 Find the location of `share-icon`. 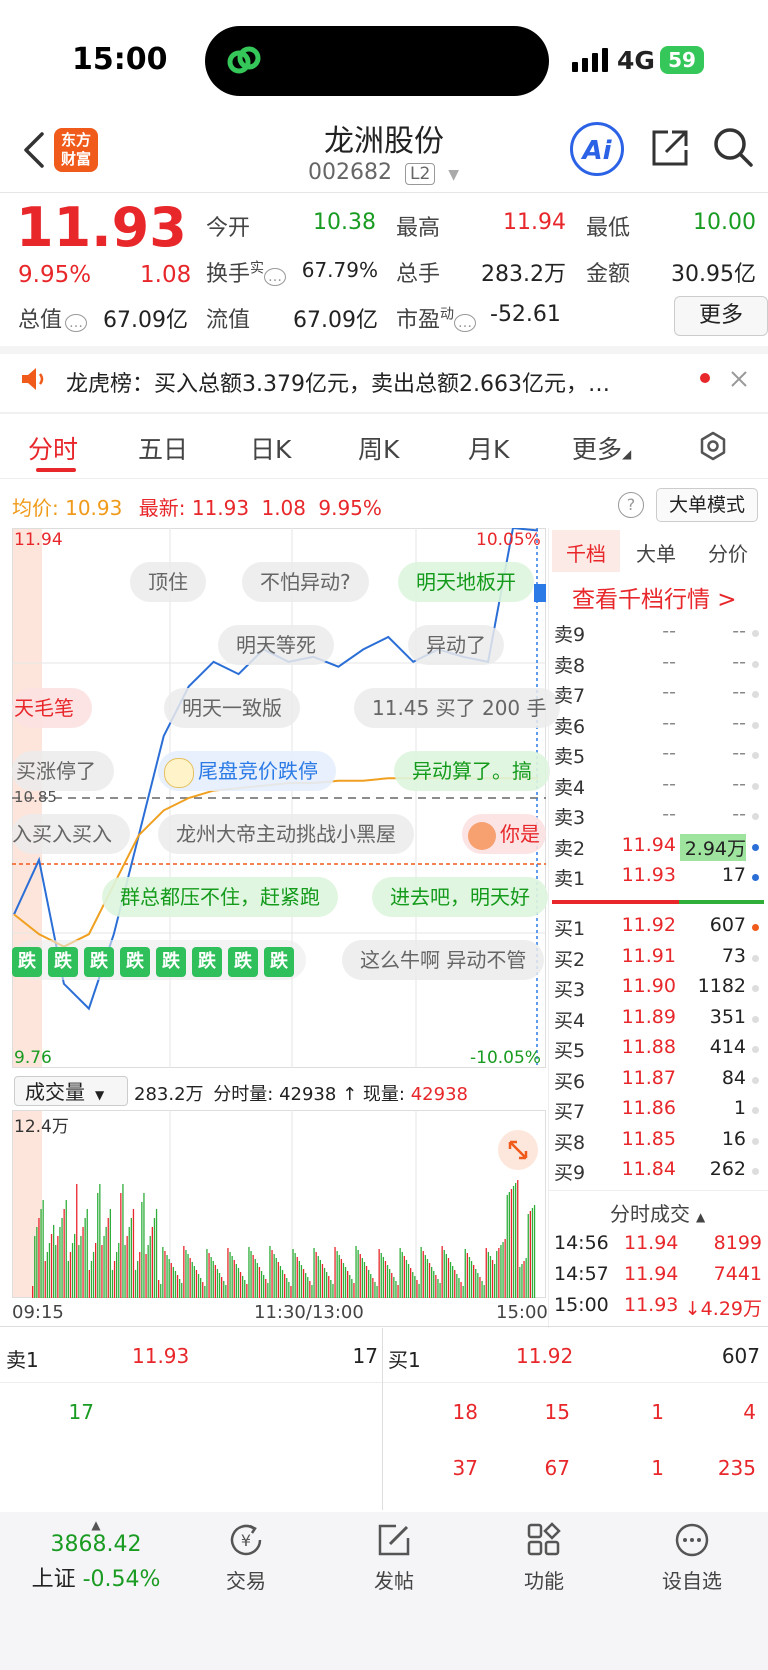

share-icon is located at coordinates (670, 148).